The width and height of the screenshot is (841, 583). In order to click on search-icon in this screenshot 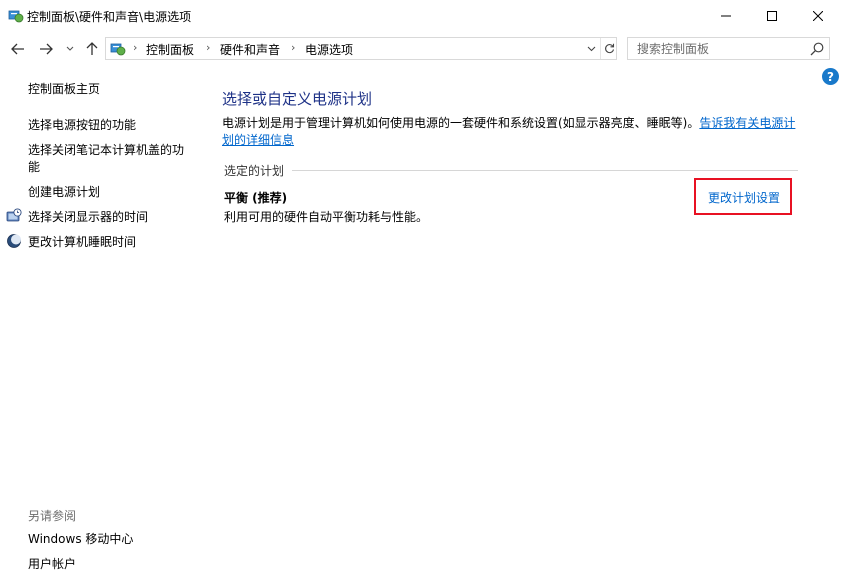, I will do `click(817, 49)`.